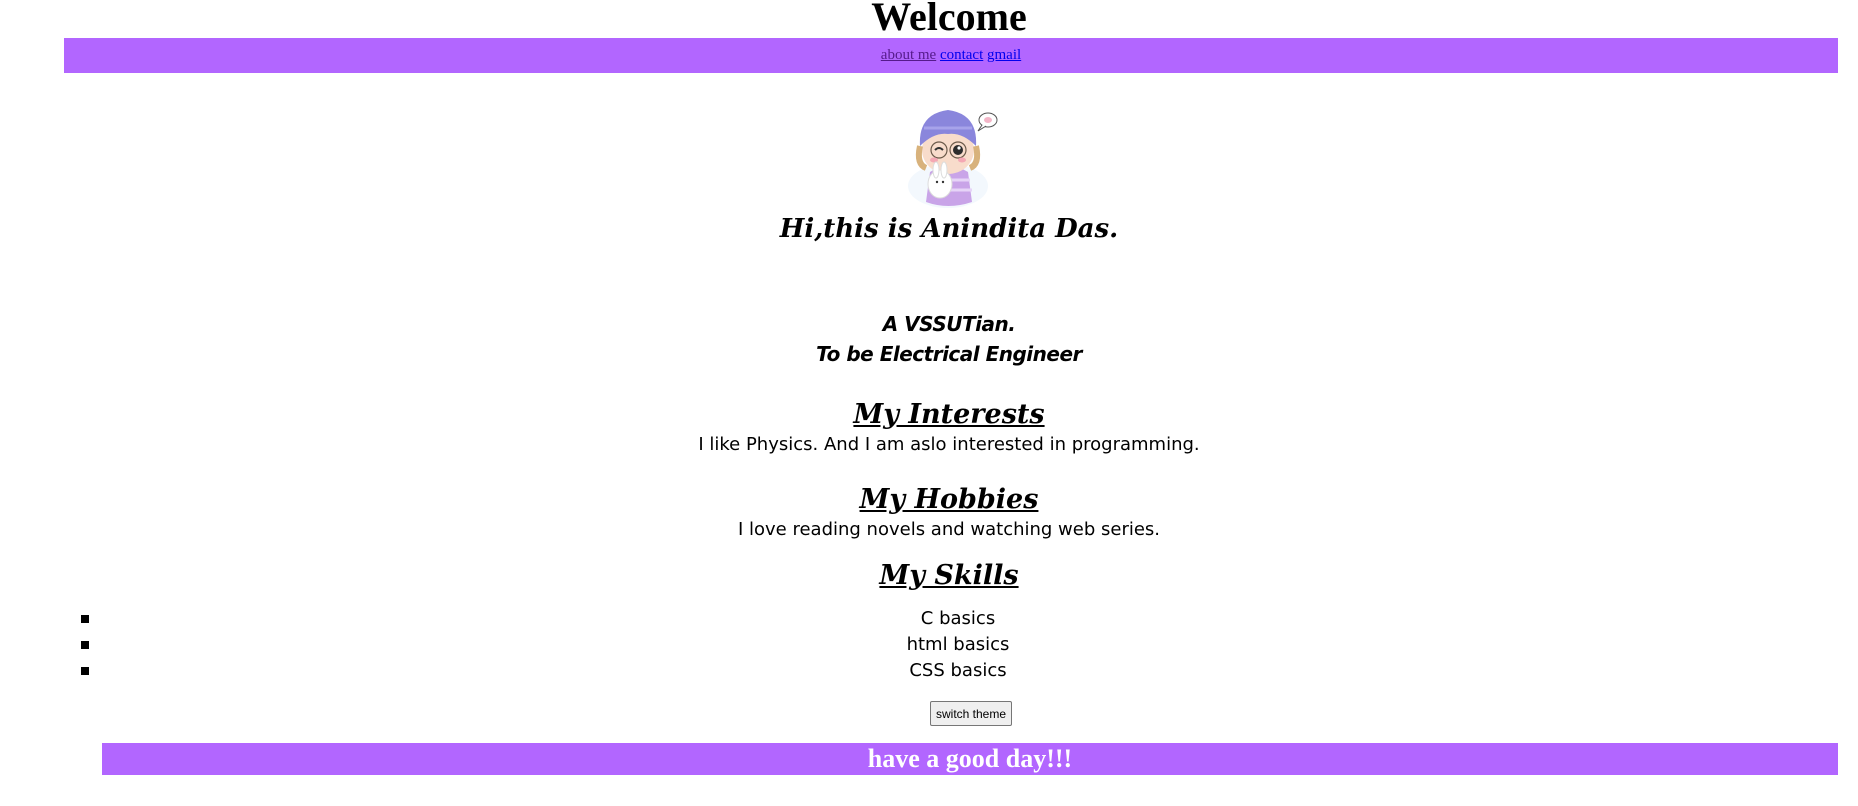 This screenshot has height=806, width=1858. Describe the element at coordinates (908, 55) in the screenshot. I see `nav-link-about-me: about me` at that location.